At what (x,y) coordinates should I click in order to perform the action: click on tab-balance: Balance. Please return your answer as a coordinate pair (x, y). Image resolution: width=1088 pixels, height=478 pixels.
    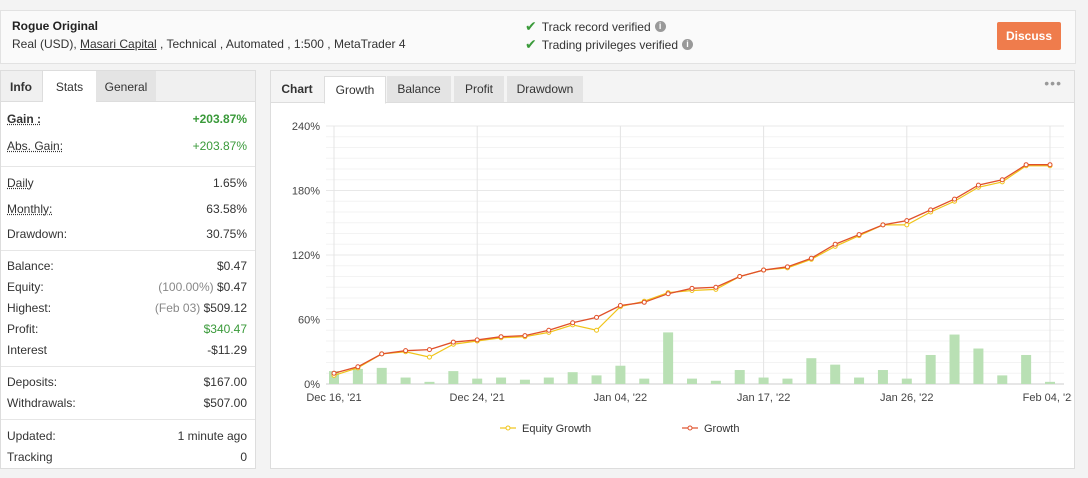
    Looking at the image, I should click on (419, 89).